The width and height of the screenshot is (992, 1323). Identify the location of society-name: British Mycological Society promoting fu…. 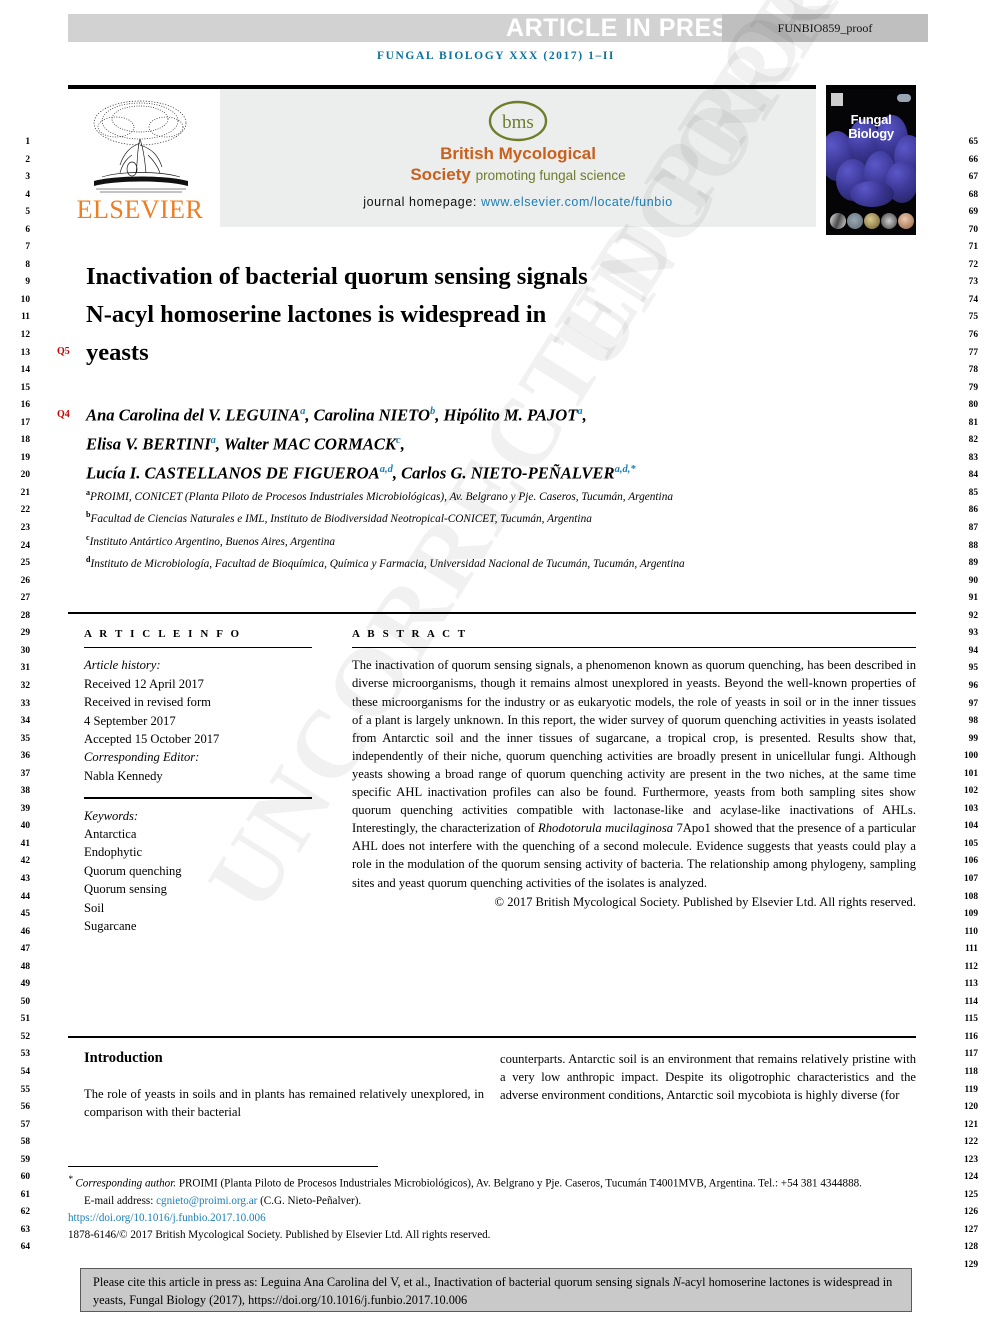
(518, 164).